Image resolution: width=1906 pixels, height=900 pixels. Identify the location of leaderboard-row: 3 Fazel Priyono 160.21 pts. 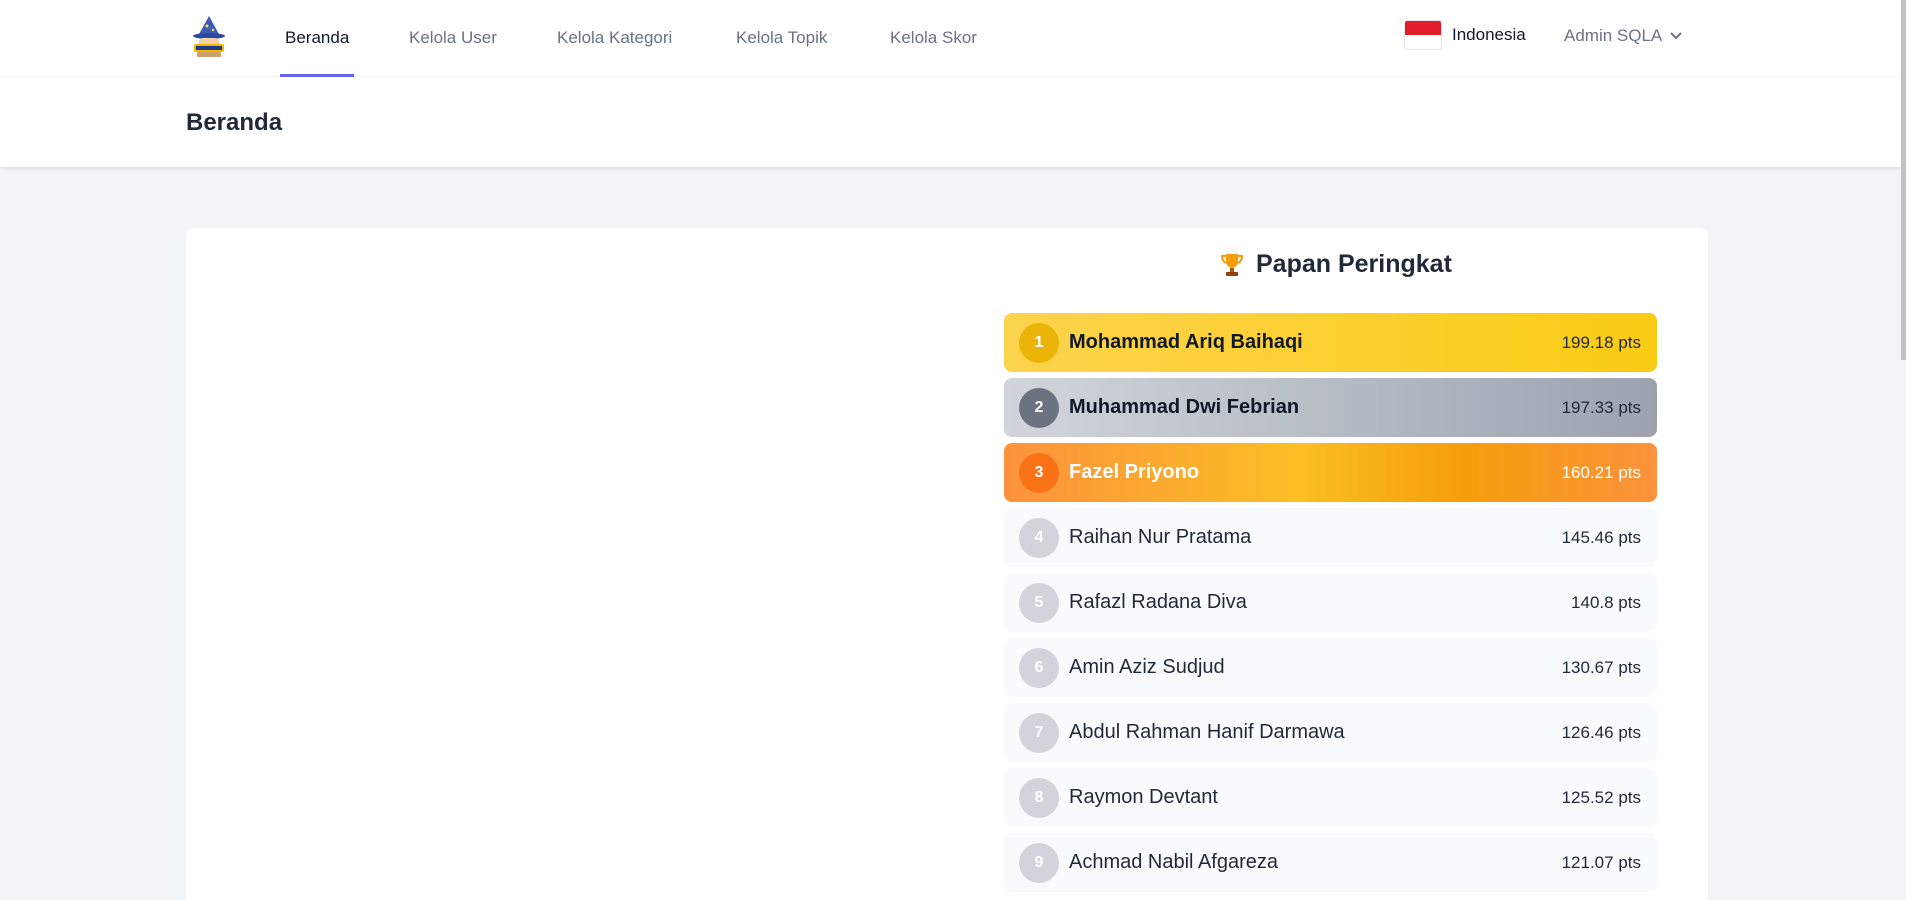
(1330, 472).